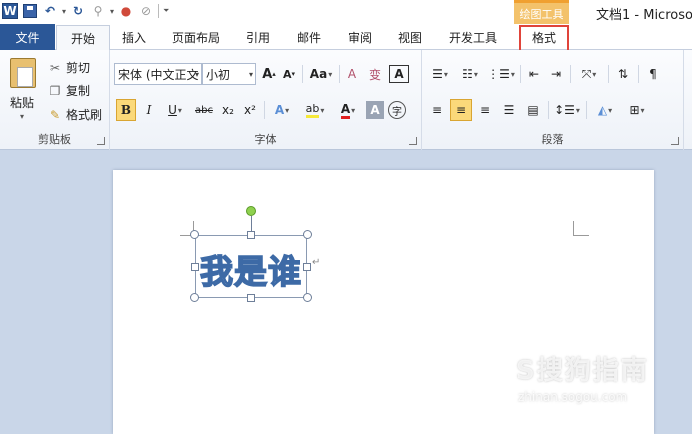  What do you see at coordinates (589, 74) in the screenshot?
I see `chinese-layout-button: ⤧ ▾` at bounding box center [589, 74].